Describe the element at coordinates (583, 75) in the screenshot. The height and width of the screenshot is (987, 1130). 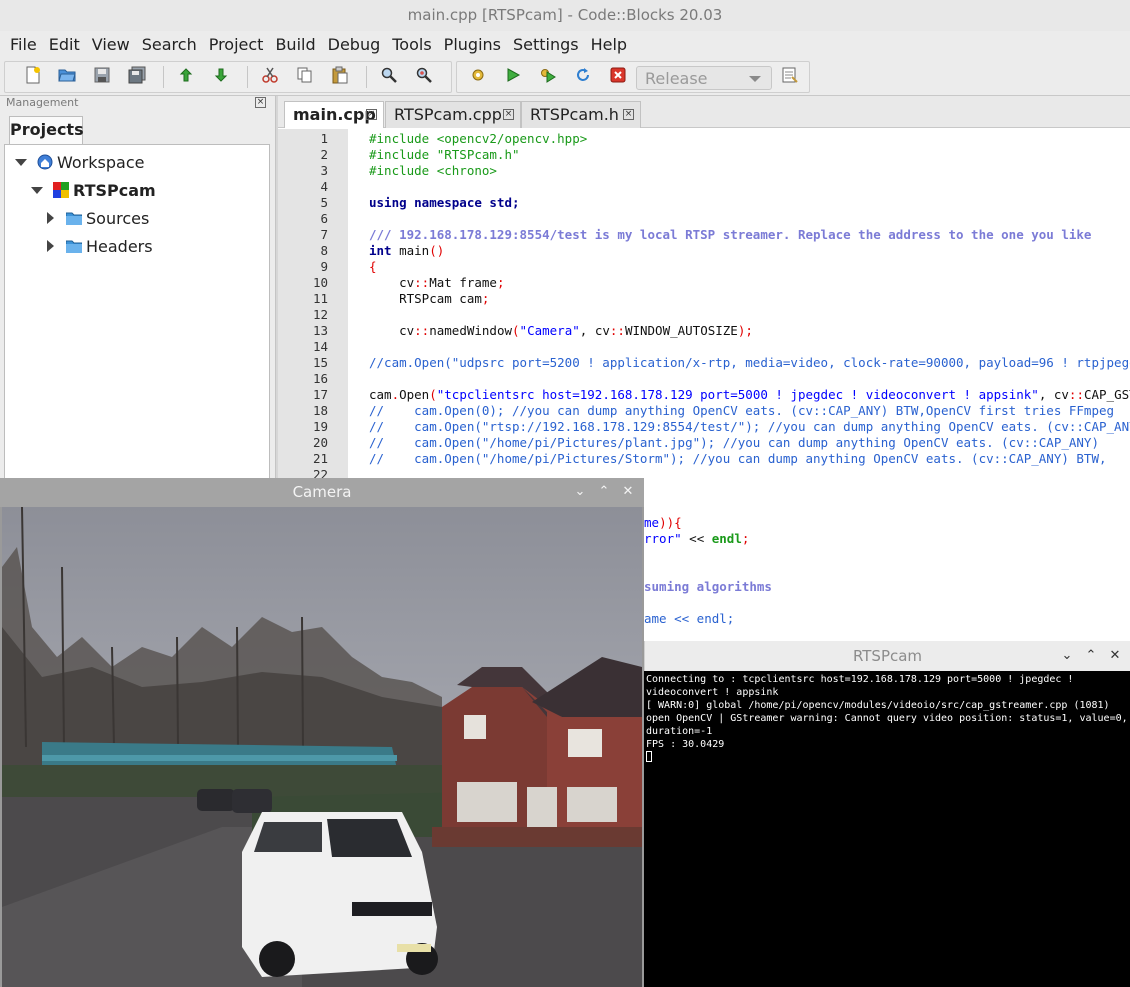
I see `rebuild-icon` at that location.